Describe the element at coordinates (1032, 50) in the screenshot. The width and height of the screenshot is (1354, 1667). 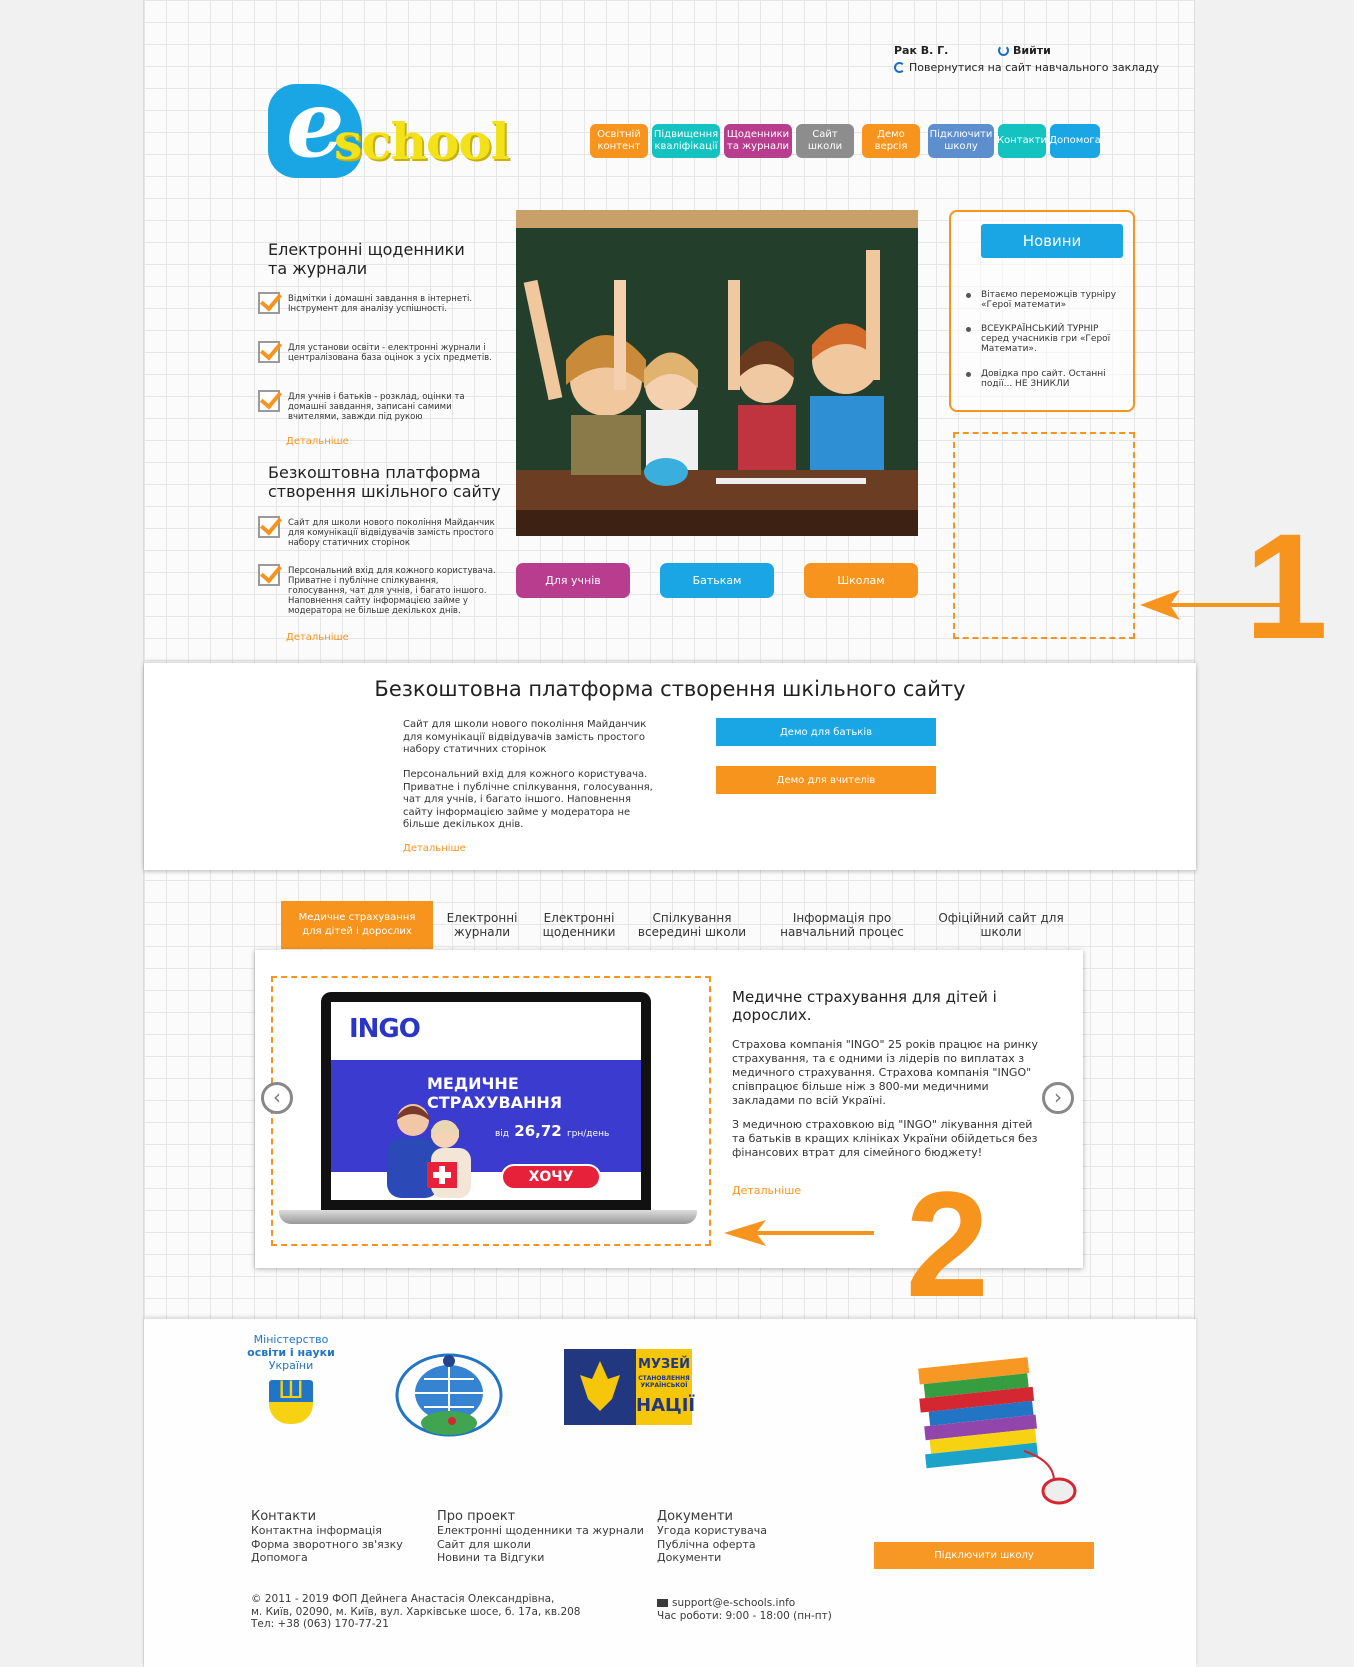
I see `logout-label: Вийти` at that location.